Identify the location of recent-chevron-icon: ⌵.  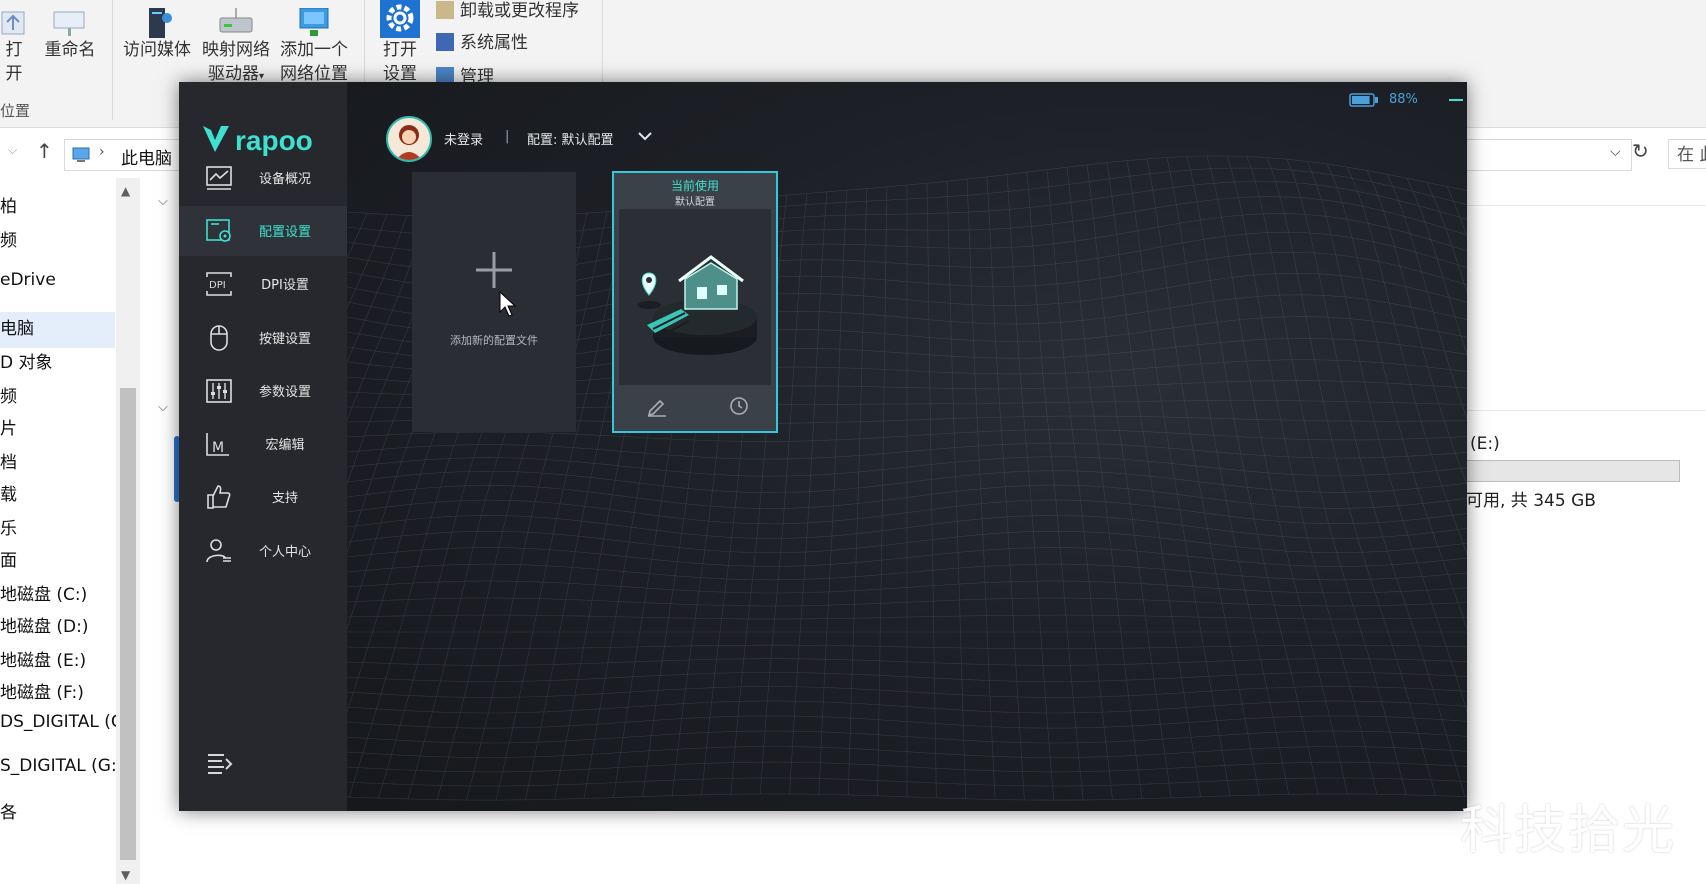
(12, 150).